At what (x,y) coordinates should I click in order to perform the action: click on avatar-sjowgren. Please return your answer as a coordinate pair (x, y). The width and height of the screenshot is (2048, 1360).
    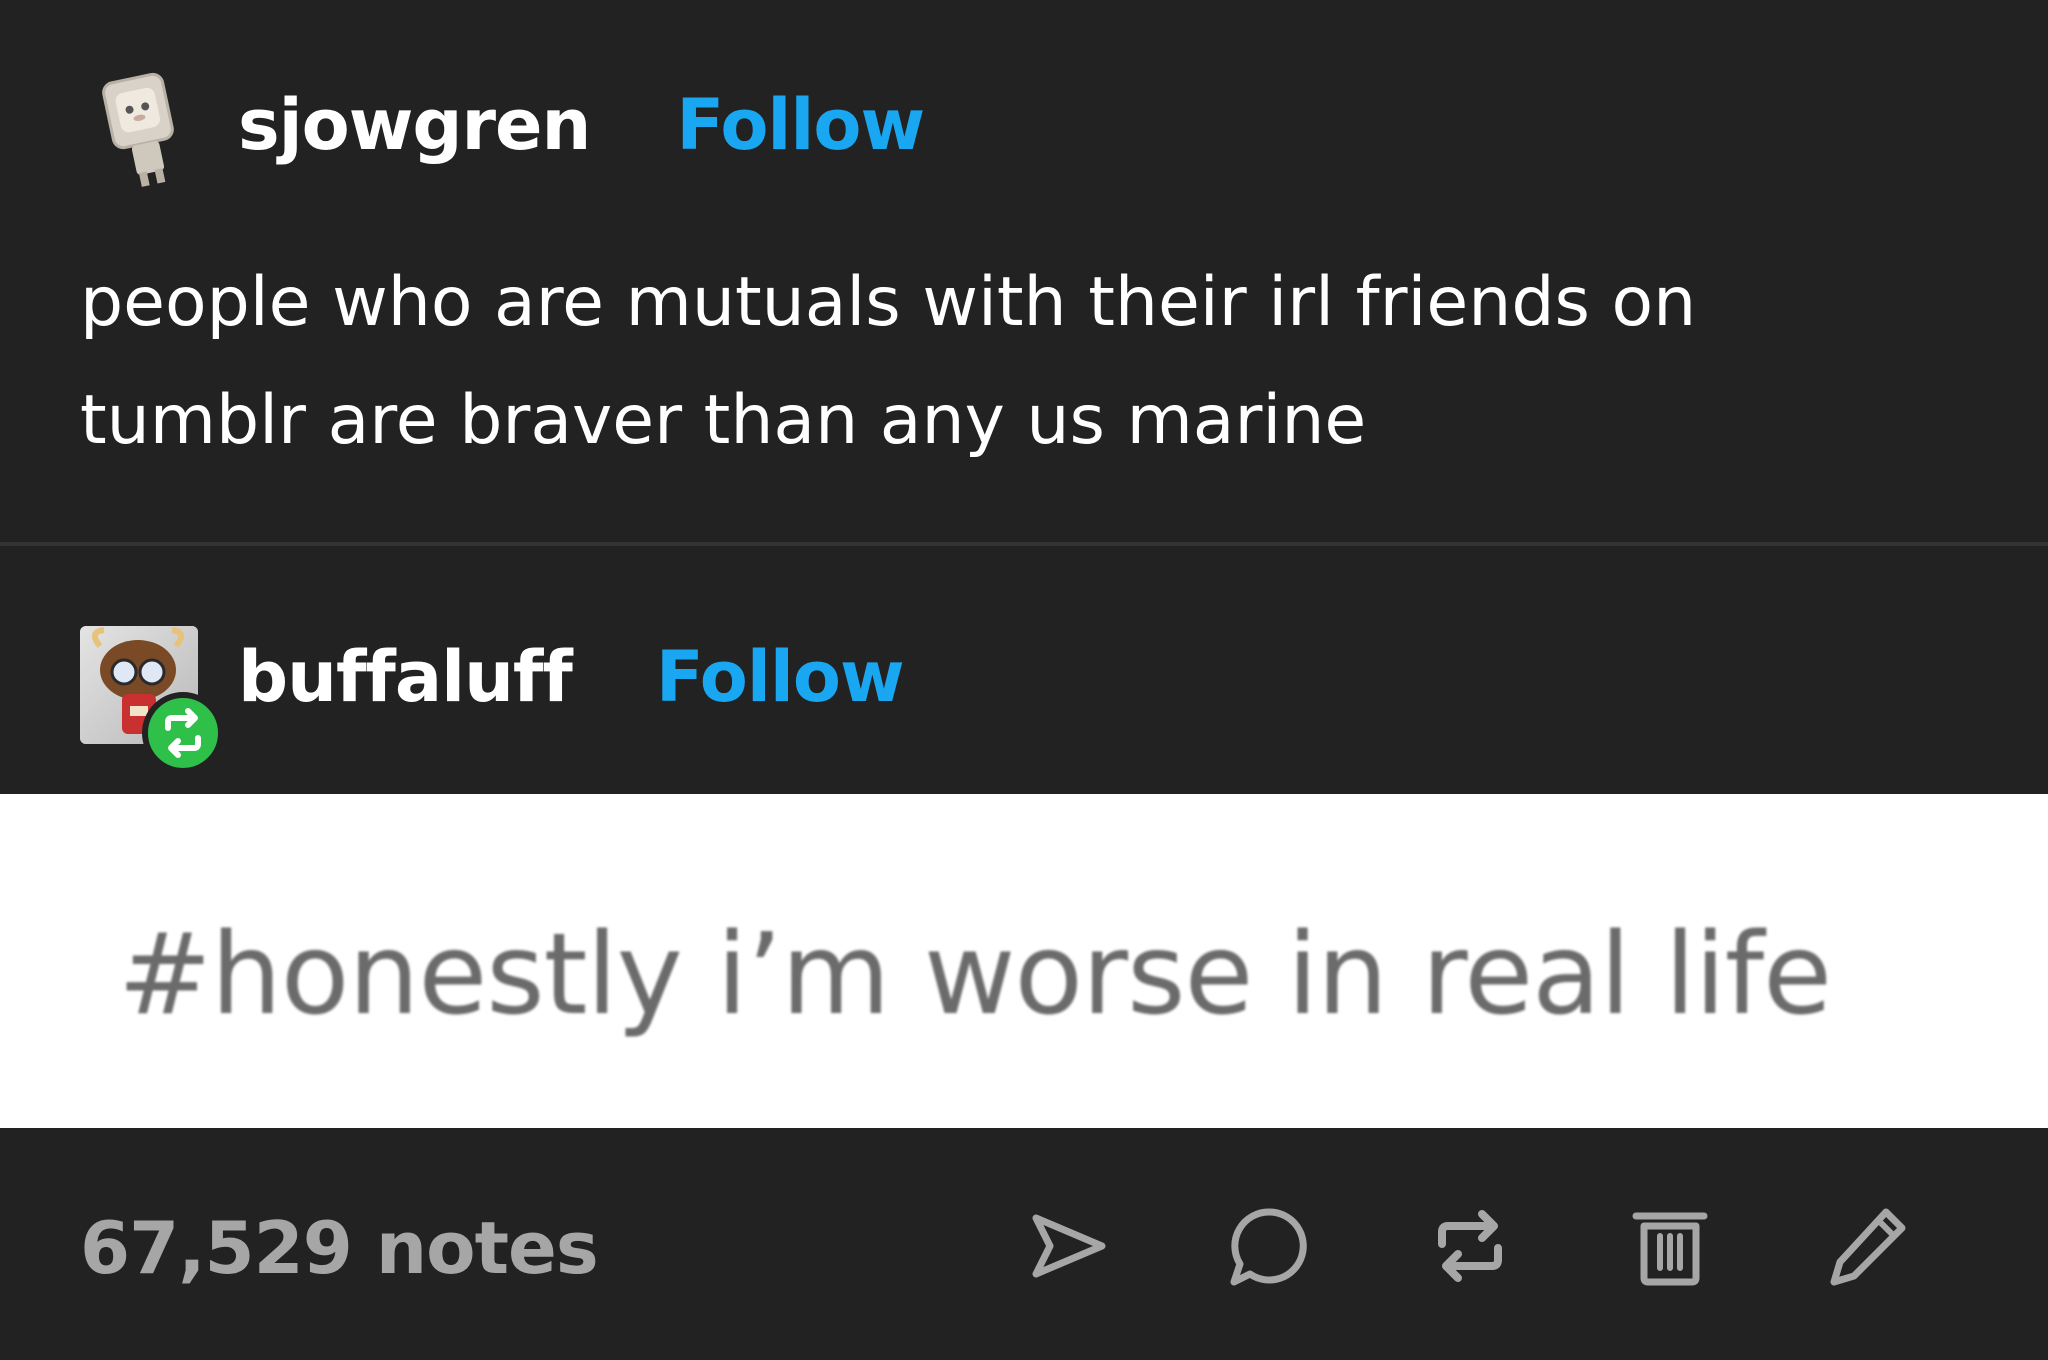
    Looking at the image, I should click on (140, 130).